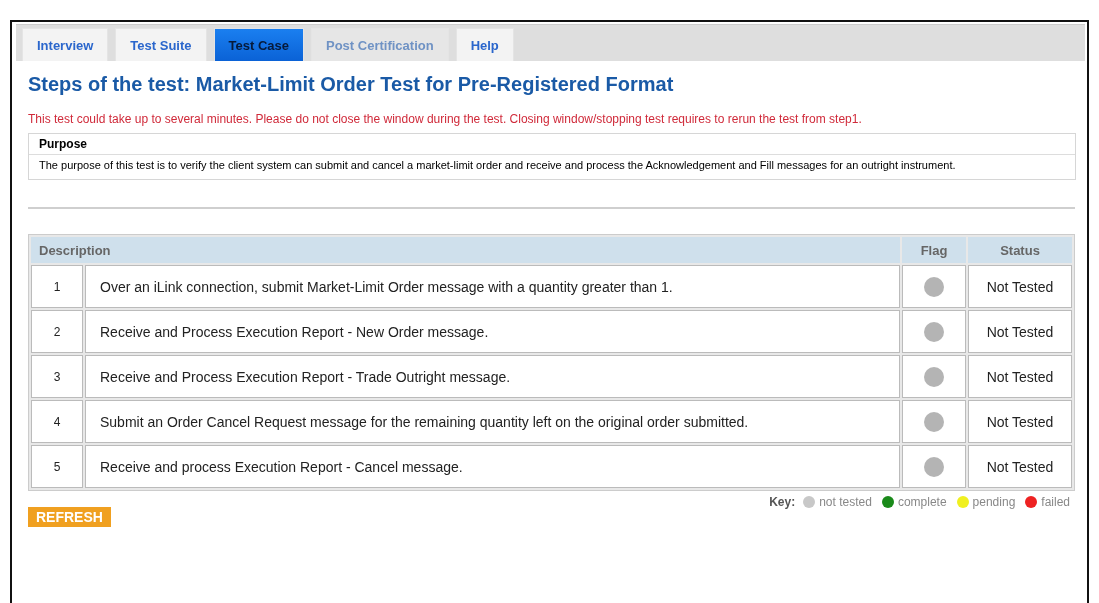 Image resolution: width=1099 pixels, height=603 pixels. What do you see at coordinates (492, 332) in the screenshot?
I see `description-cell: Receive and Process Execution Report - New Order message.` at bounding box center [492, 332].